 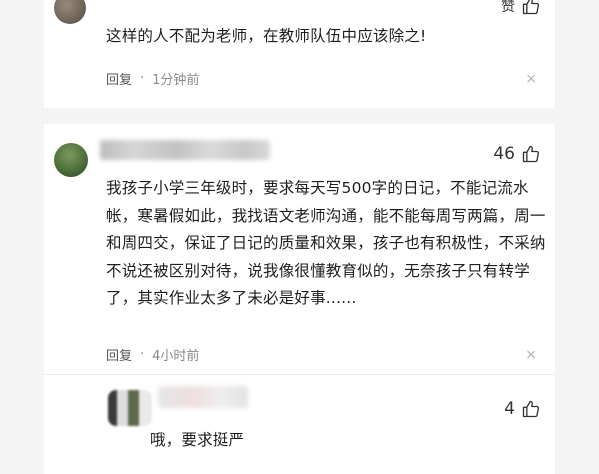 I want to click on like-button: 46, so click(x=517, y=154).